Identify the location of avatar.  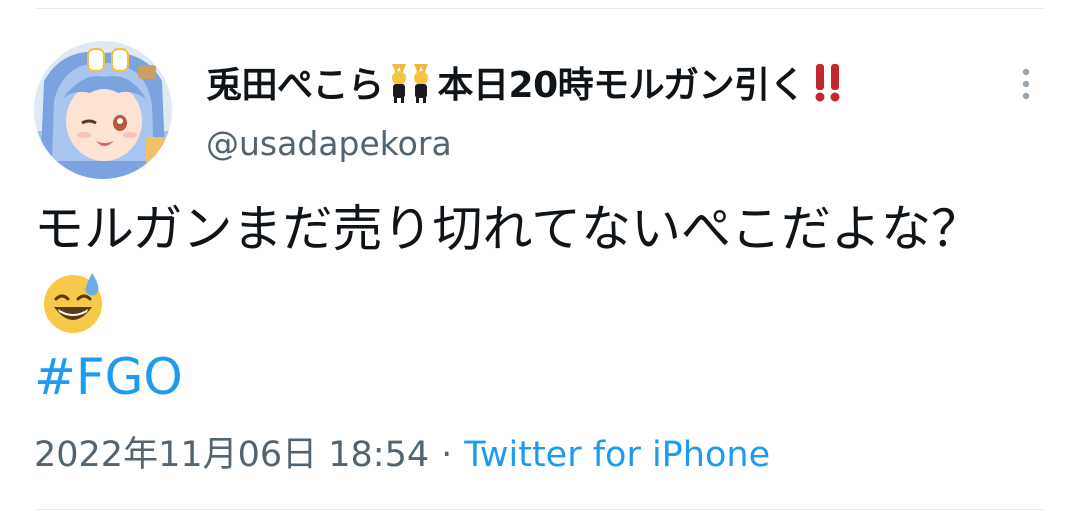
(103, 110).